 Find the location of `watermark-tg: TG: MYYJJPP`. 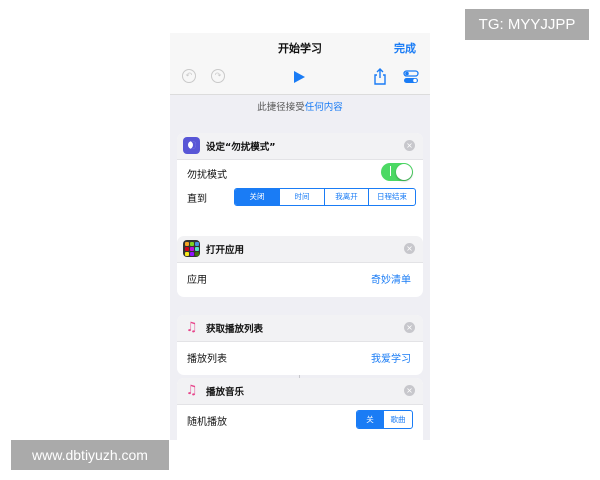

watermark-tg: TG: MYYJJPP is located at coordinates (527, 24).